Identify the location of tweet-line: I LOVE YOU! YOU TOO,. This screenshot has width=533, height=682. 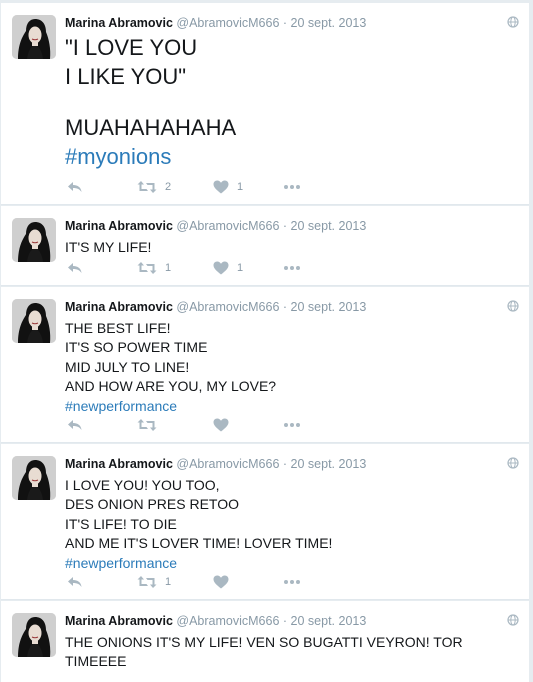
(142, 485).